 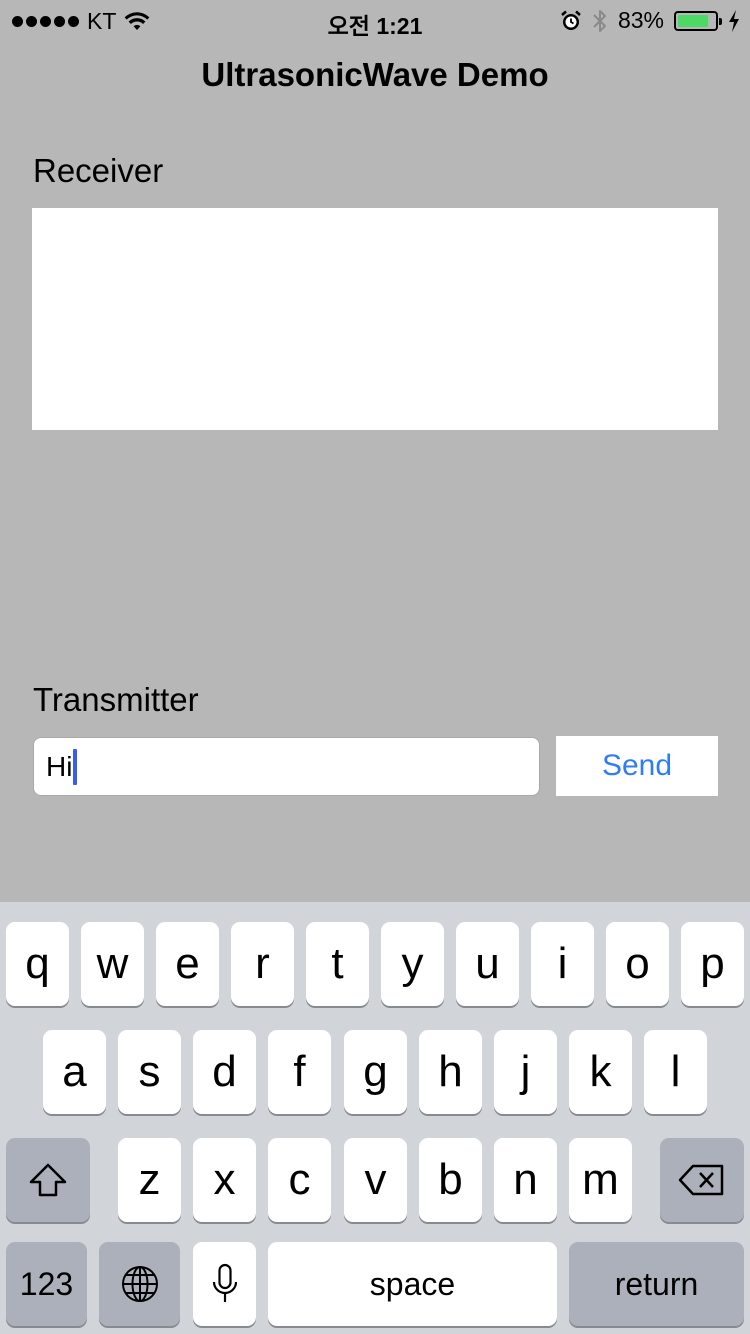 What do you see at coordinates (525, 1180) in the screenshot?
I see `key-n: n` at bounding box center [525, 1180].